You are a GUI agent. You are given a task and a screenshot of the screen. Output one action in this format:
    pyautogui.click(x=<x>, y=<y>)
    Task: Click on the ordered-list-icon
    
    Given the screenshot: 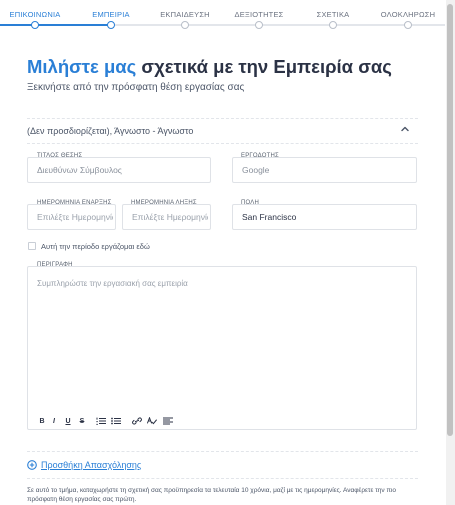 What is the action you would take?
    pyautogui.click(x=101, y=421)
    